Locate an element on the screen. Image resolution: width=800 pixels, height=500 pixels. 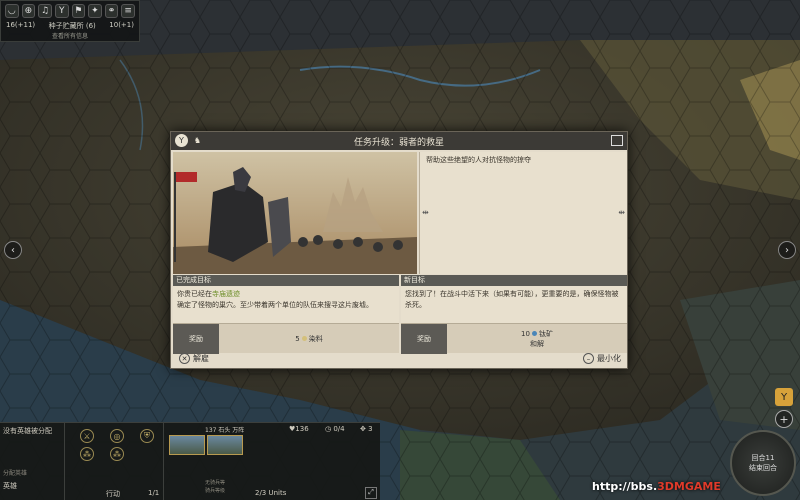
action-label: 行动 is located at coordinates (113, 494).